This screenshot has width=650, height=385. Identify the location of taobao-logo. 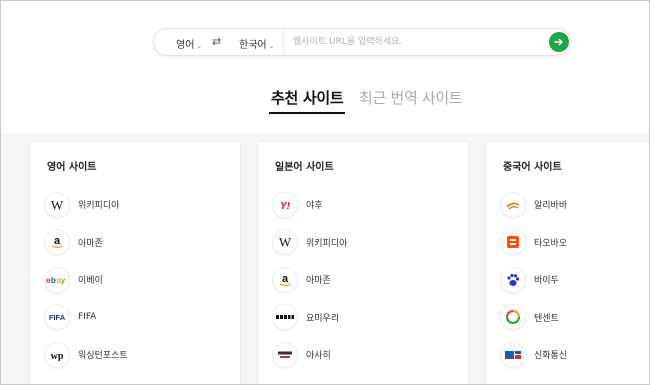
(513, 242).